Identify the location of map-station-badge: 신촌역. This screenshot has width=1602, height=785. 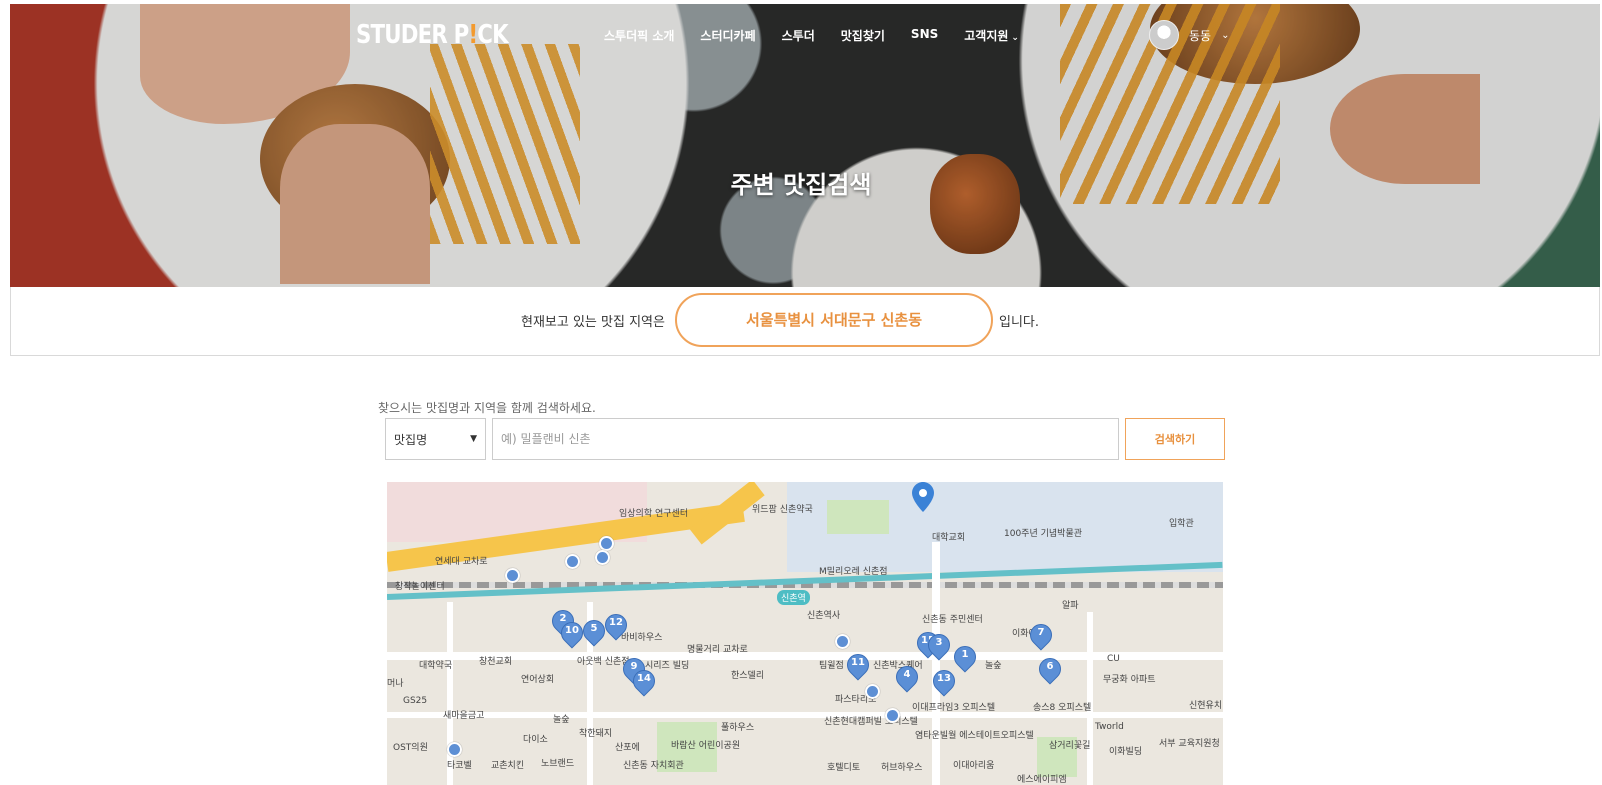
(793, 597).